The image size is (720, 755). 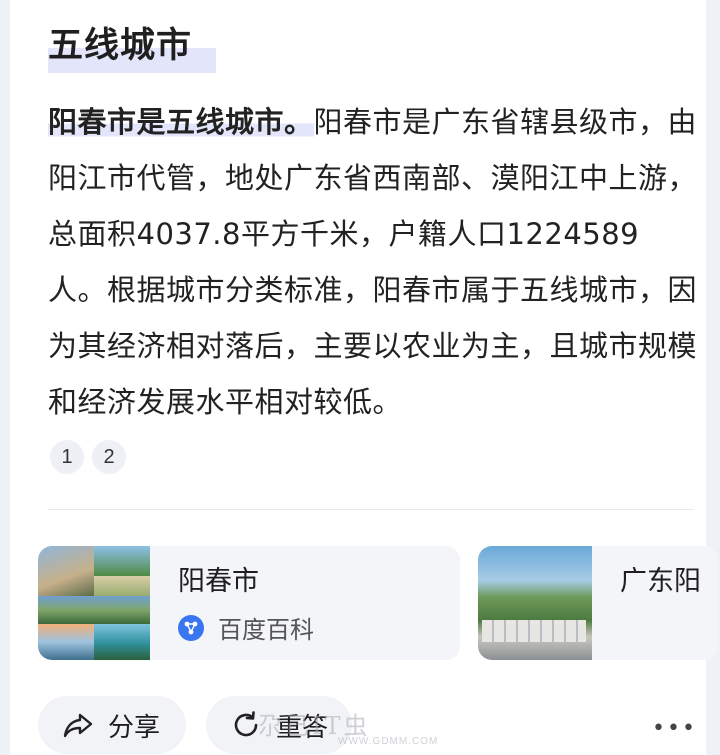 What do you see at coordinates (266, 630) in the screenshot?
I see `source-site: 百度百科` at bounding box center [266, 630].